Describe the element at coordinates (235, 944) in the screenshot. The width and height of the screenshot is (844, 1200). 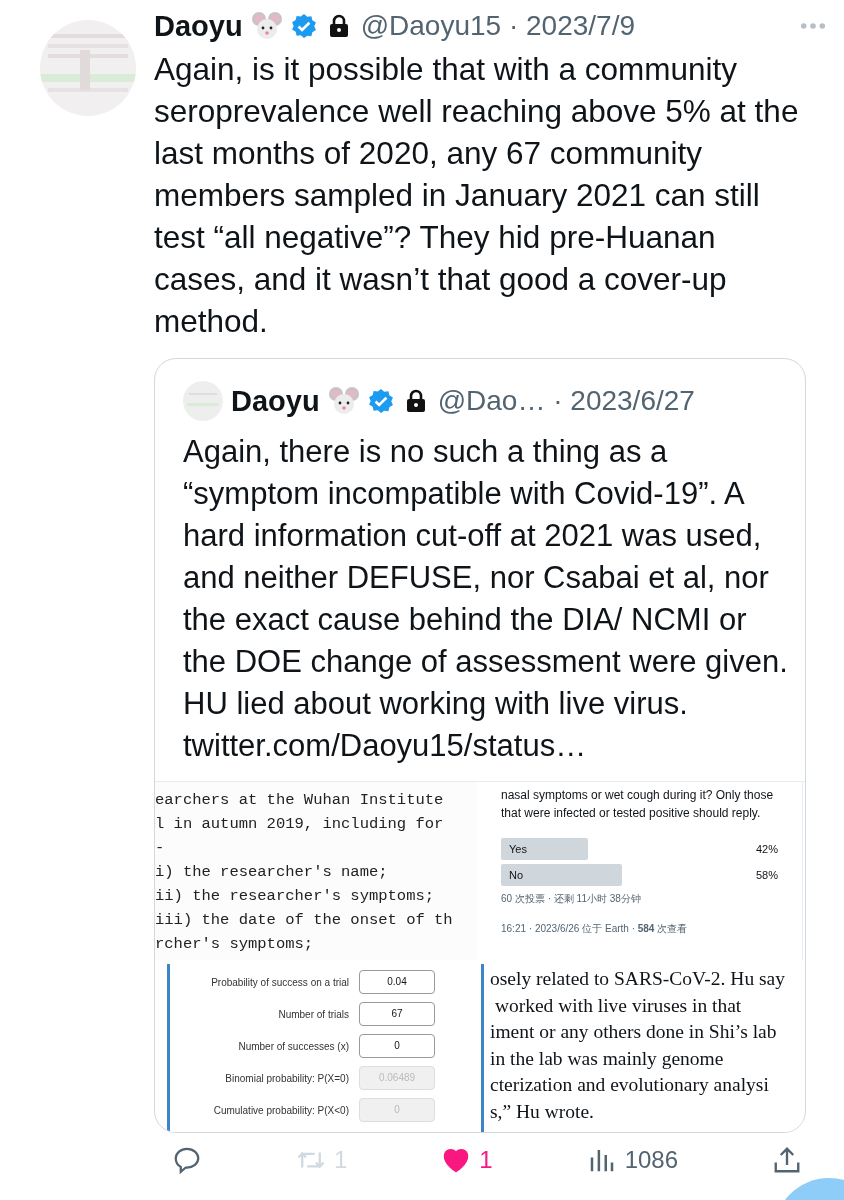
I see `code-line: rcher's symptoms;` at that location.